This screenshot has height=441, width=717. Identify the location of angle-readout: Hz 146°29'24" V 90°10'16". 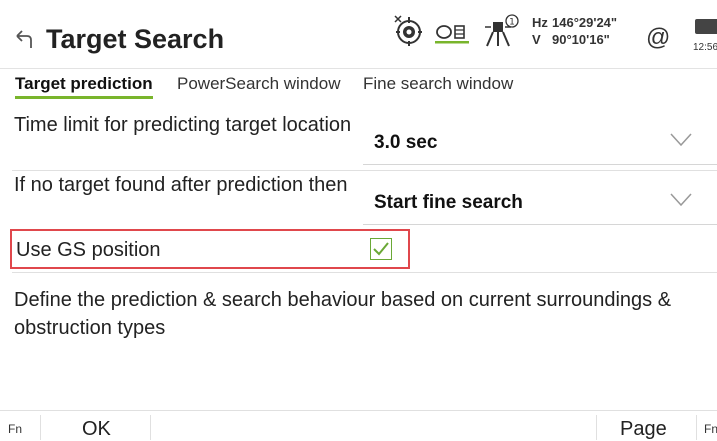
(574, 31).